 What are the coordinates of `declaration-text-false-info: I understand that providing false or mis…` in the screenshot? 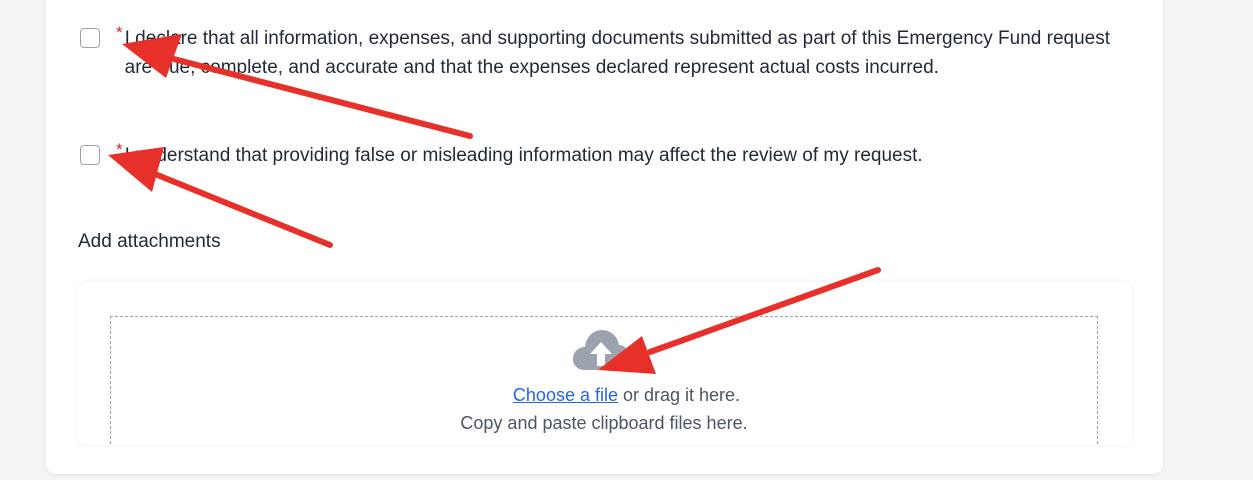 It's located at (523, 155).